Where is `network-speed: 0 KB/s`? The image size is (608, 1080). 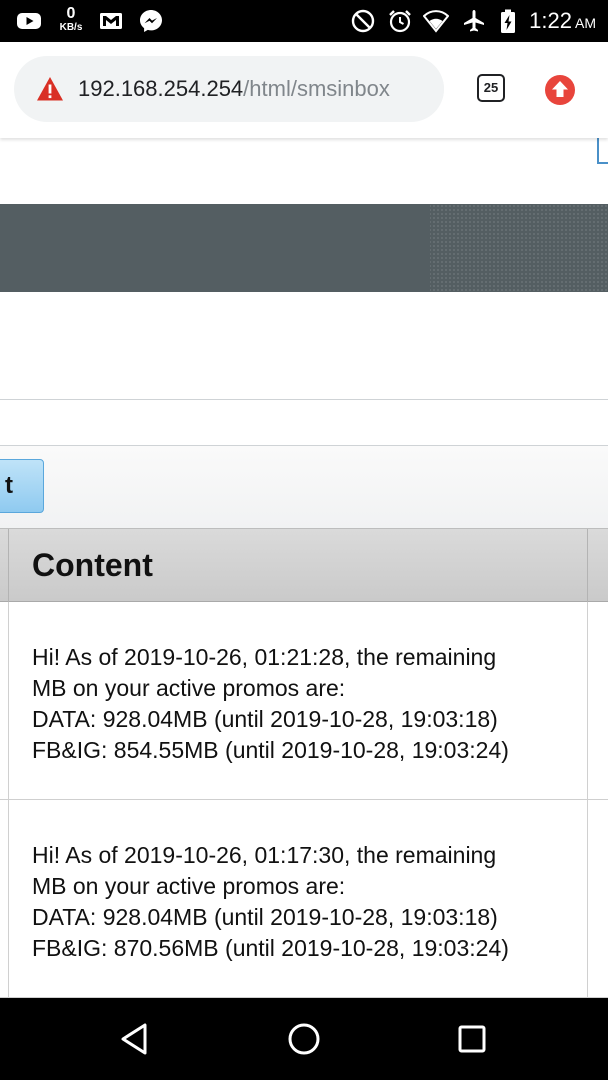 network-speed: 0 KB/s is located at coordinates (71, 19).